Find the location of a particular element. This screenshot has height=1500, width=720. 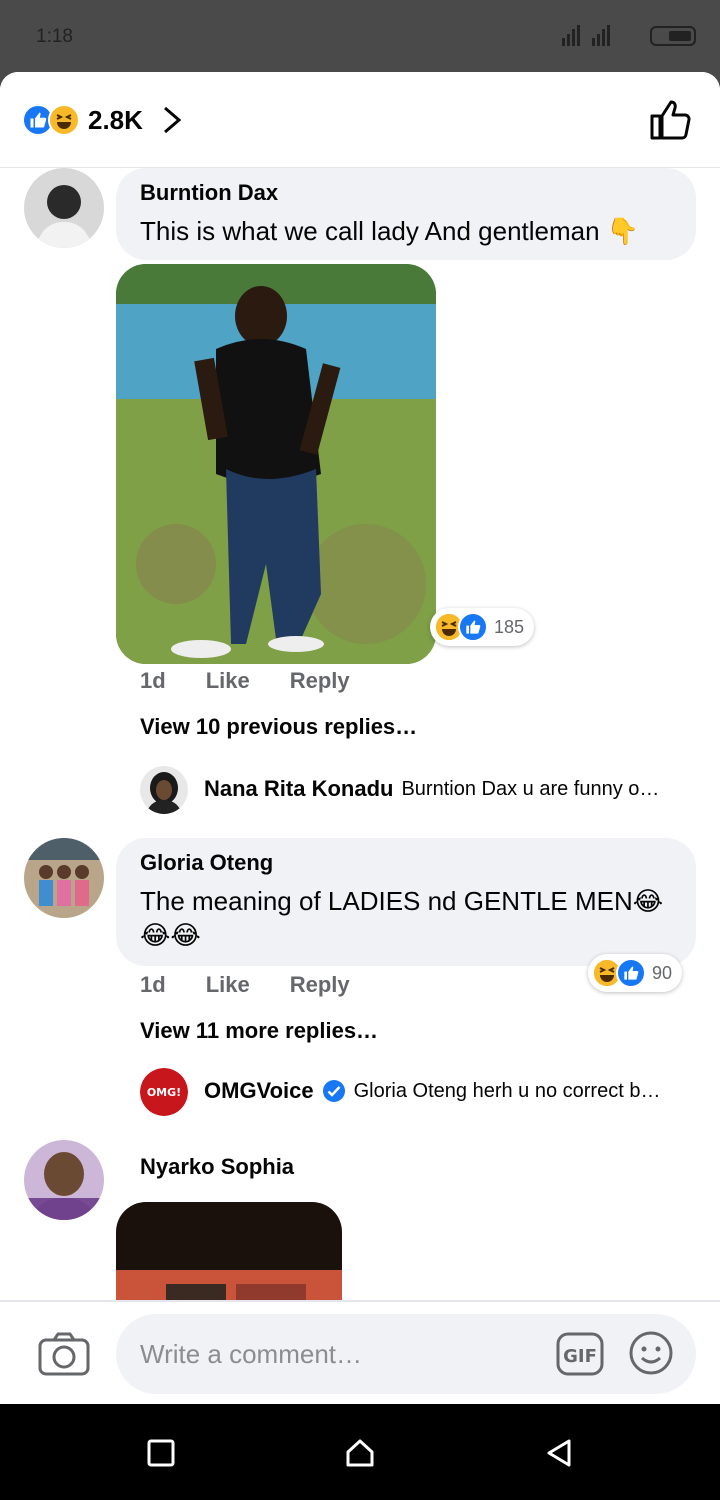

comment-text: The meaning of LADIES nd GENTLE MEN😂😂😂 is located at coordinates (402, 918).